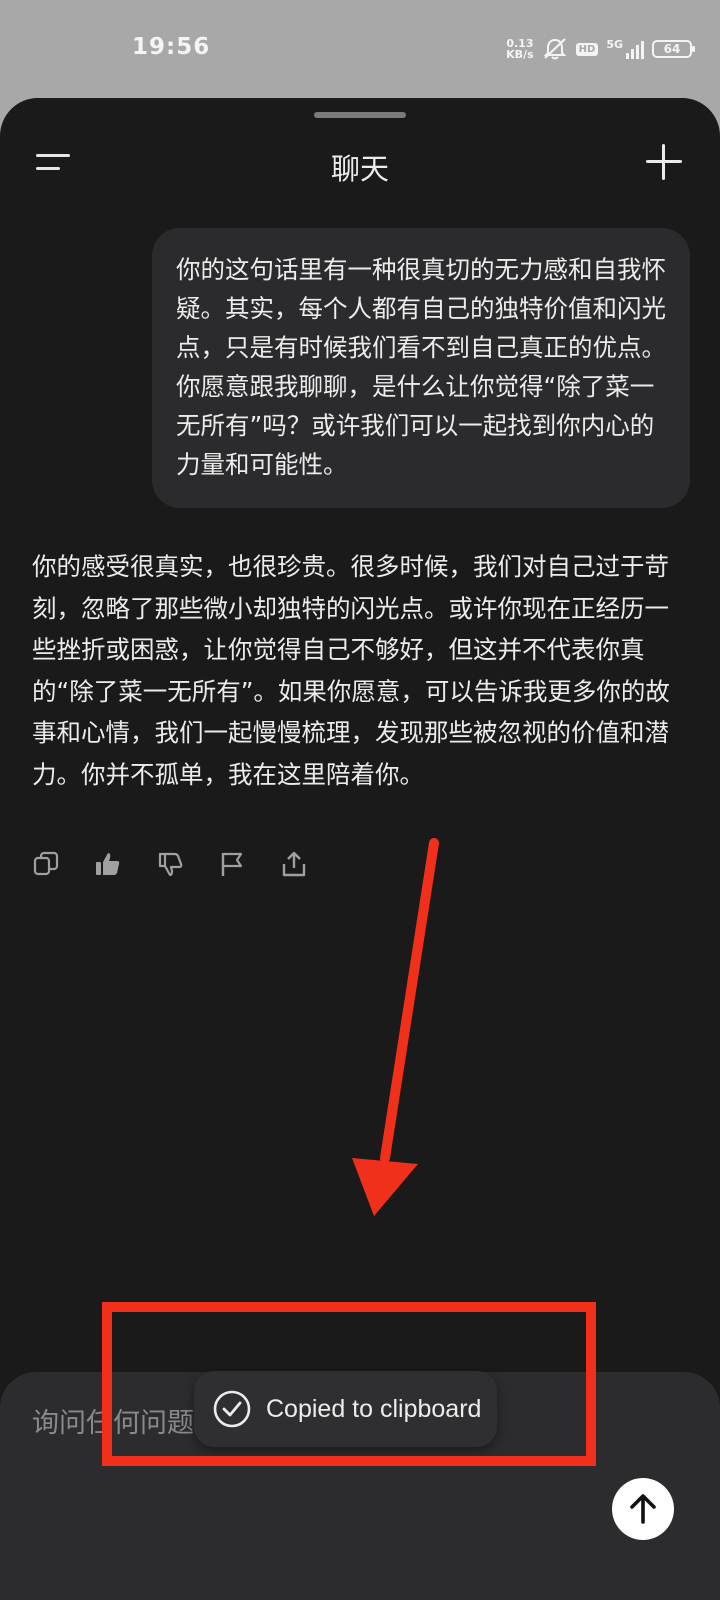 The width and height of the screenshot is (720, 1600). What do you see at coordinates (359, 169) in the screenshot?
I see `page-title: 聊天` at bounding box center [359, 169].